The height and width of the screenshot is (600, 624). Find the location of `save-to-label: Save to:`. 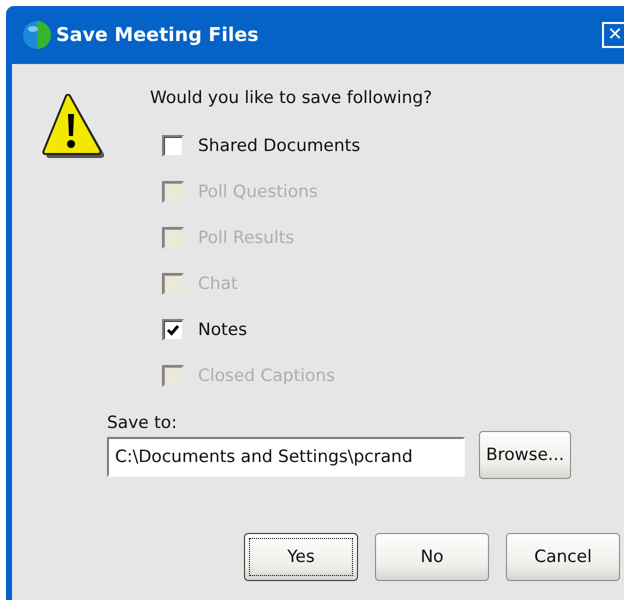

save-to-label: Save to: is located at coordinates (142, 423).